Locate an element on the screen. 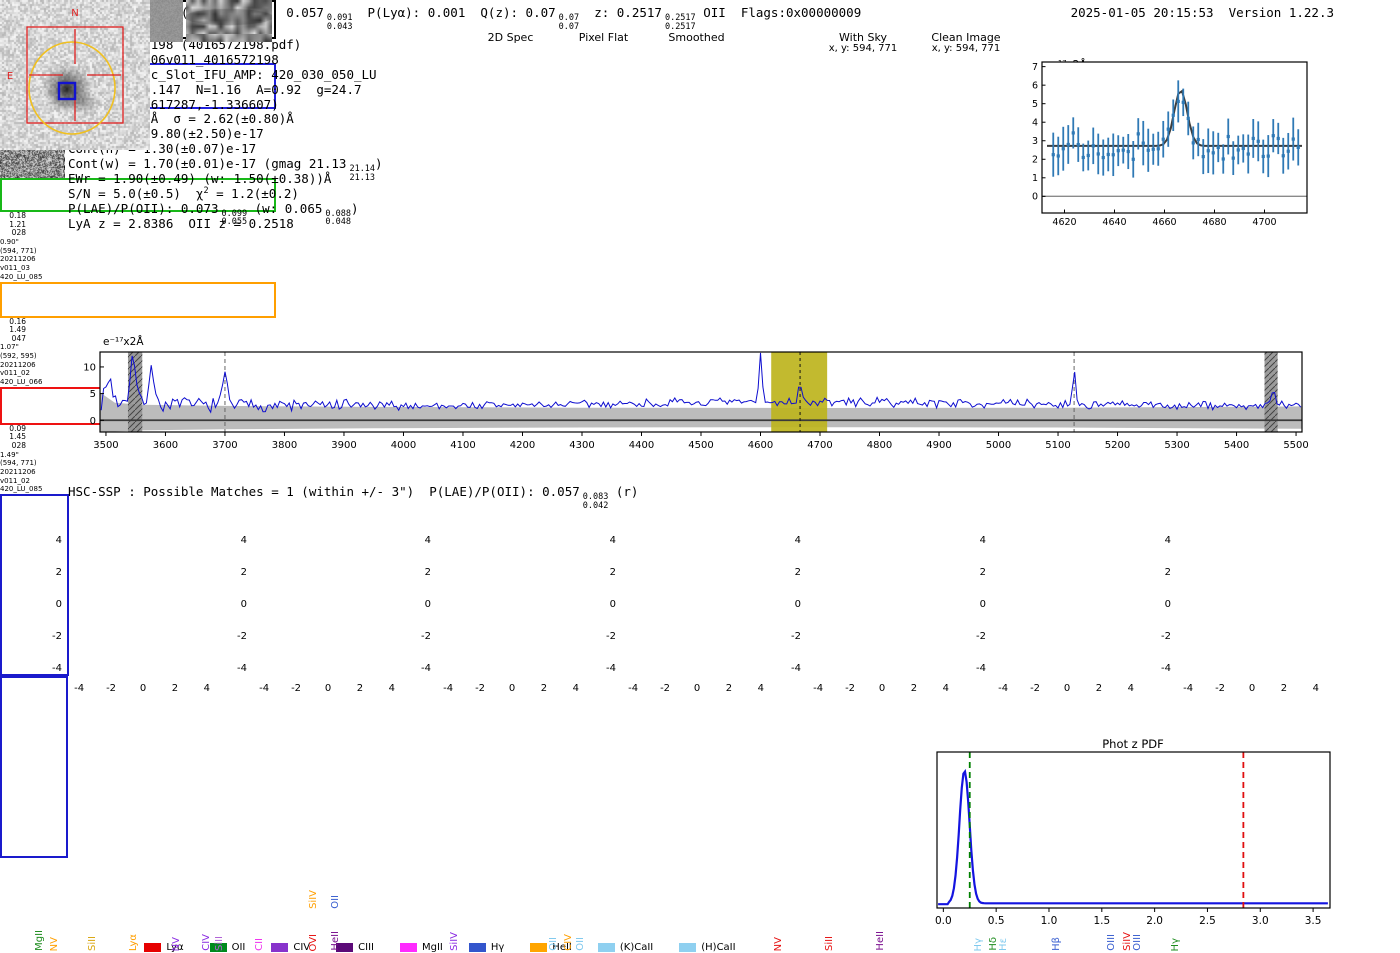 The image size is (1400, 953). legend-label: (H)CaII is located at coordinates (718, 947).